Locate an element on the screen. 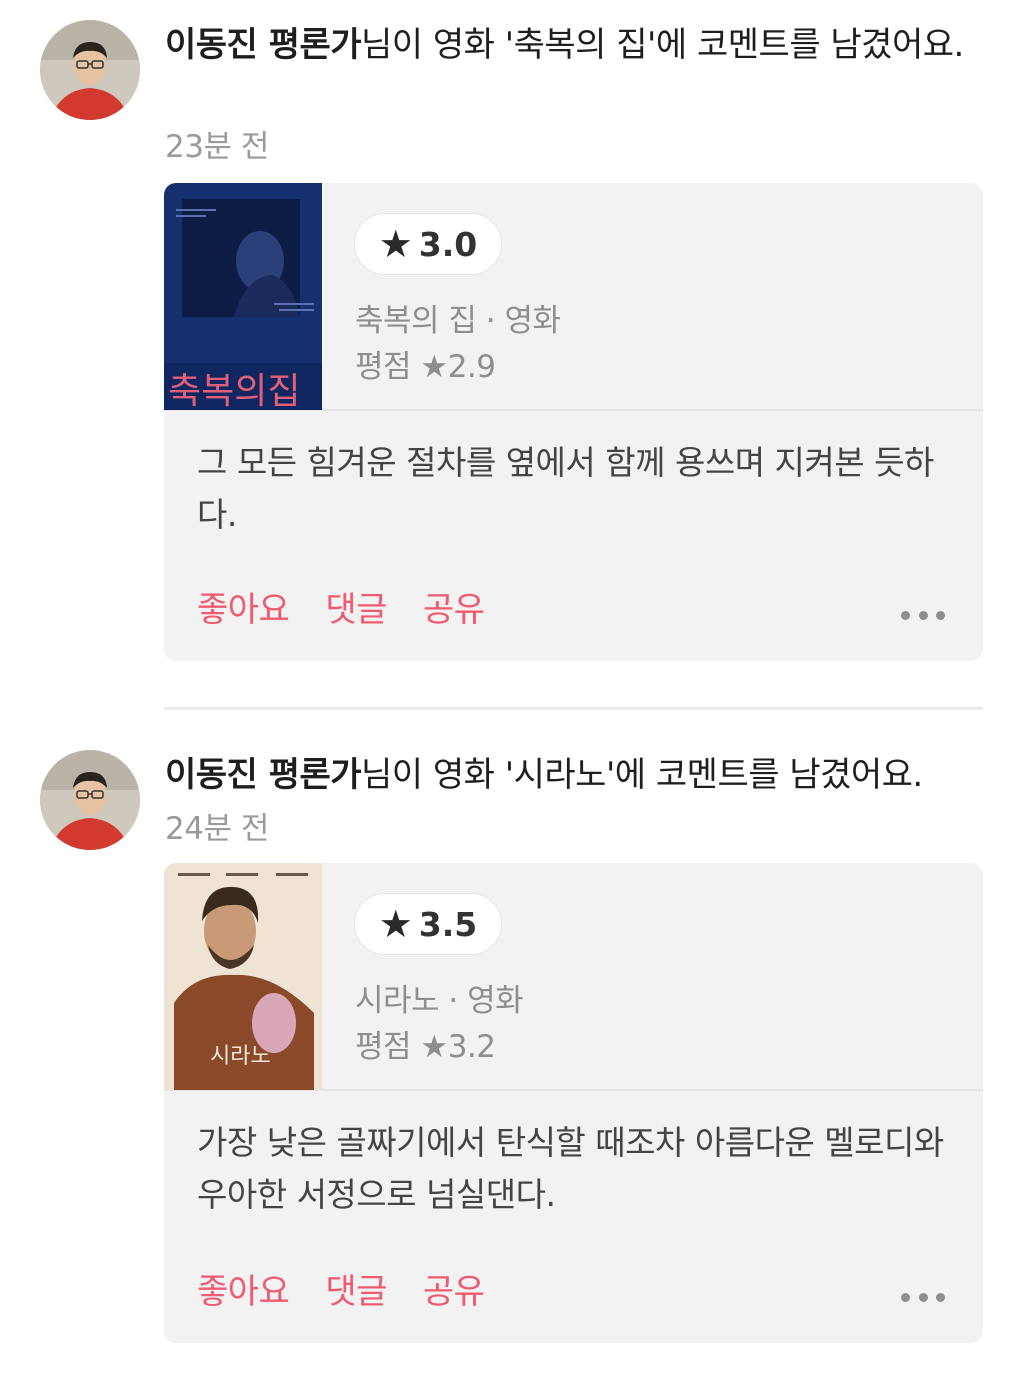 This screenshot has height=1390, width=1024. poster-title: 시라노 is located at coordinates (240, 1056).